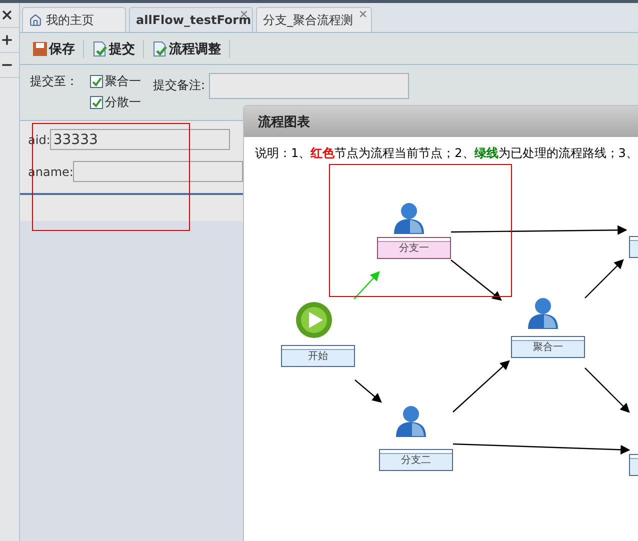 This screenshot has height=541, width=638. Describe the element at coordinates (548, 347) in the screenshot. I see `flow-node: 聚合一` at that location.